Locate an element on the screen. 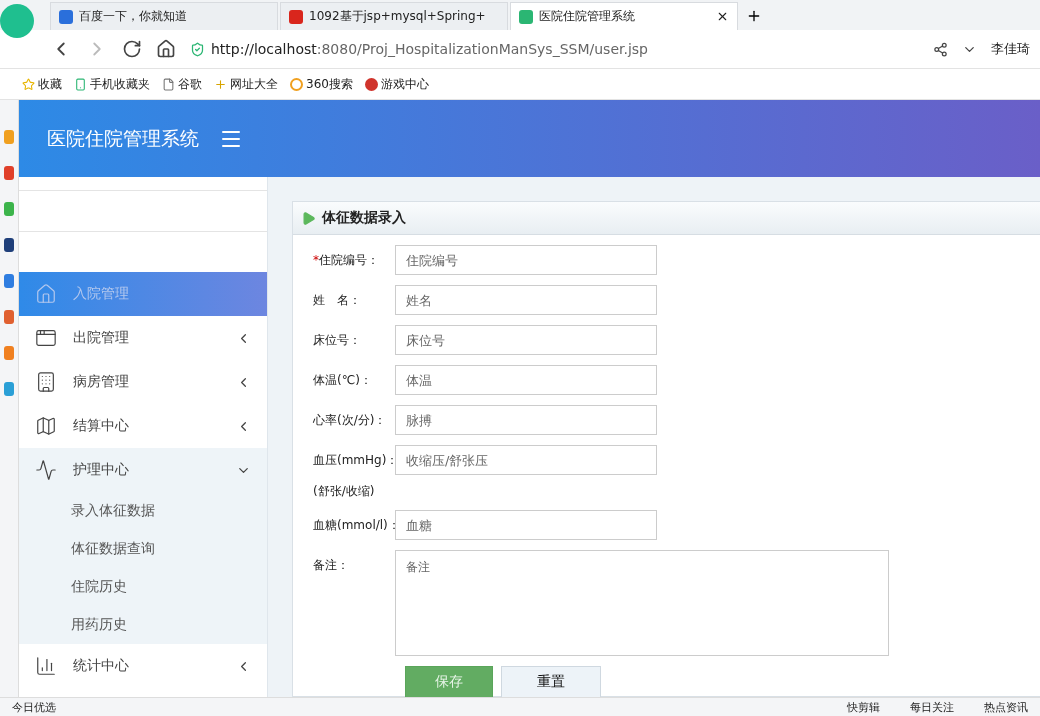  reset-button: 重置 is located at coordinates (551, 682).